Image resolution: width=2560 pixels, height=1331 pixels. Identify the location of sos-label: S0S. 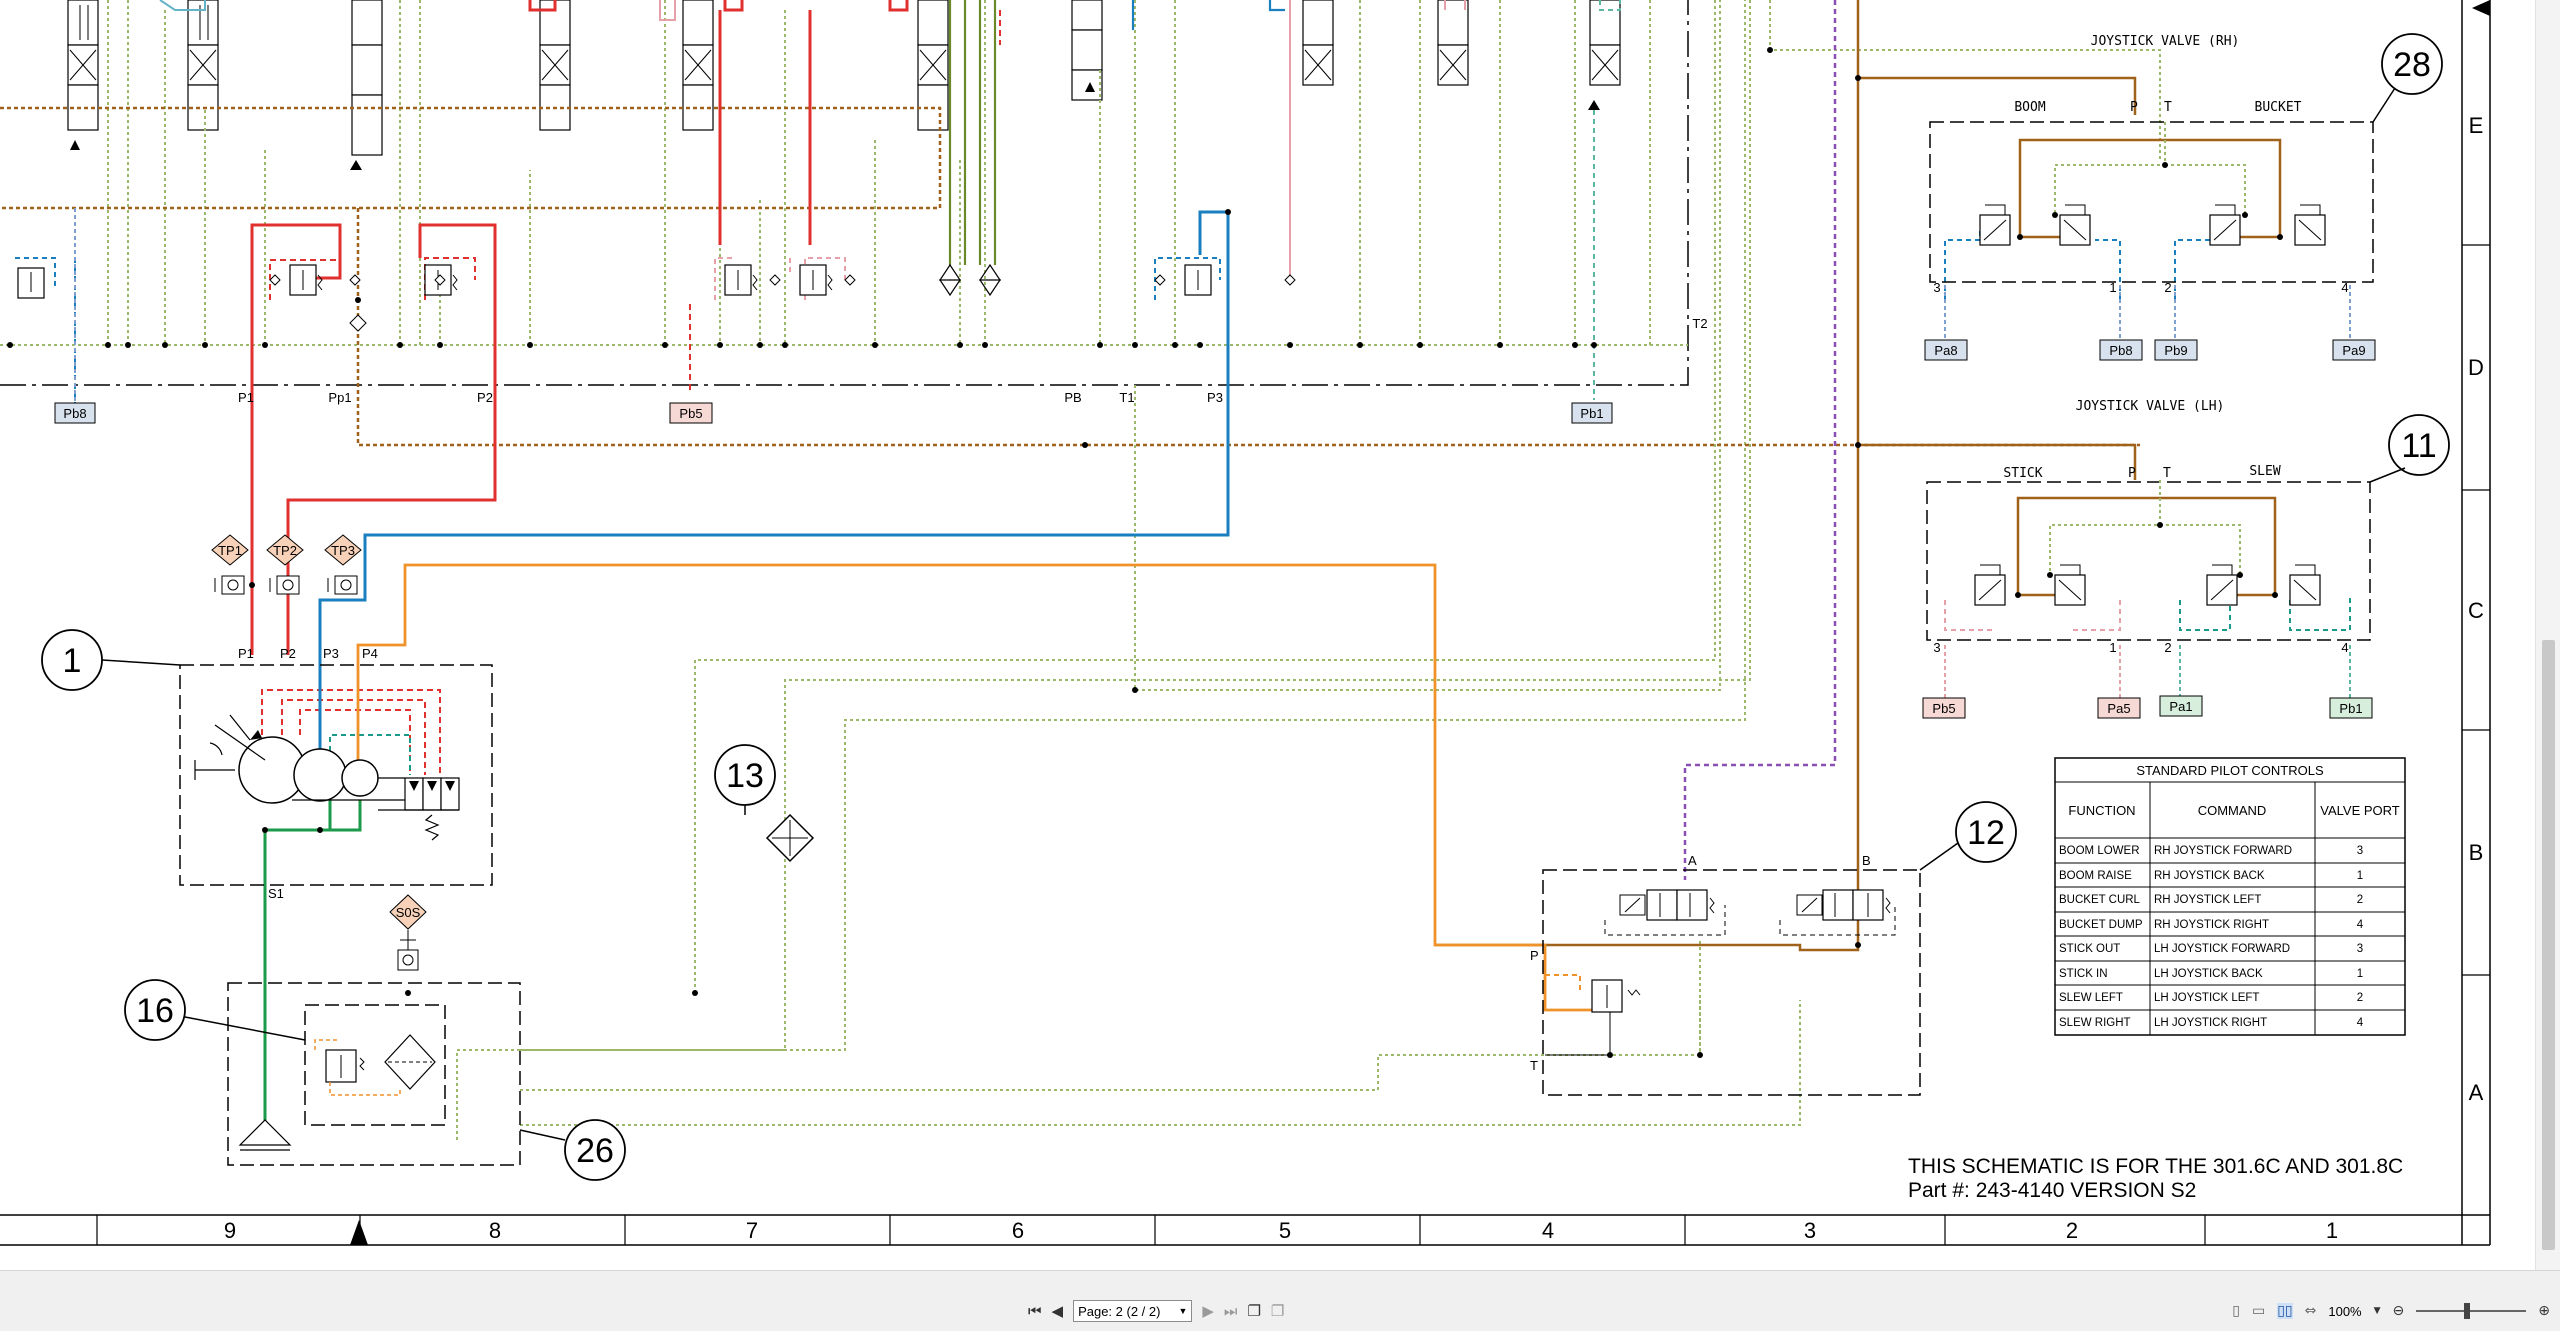
(408, 912).